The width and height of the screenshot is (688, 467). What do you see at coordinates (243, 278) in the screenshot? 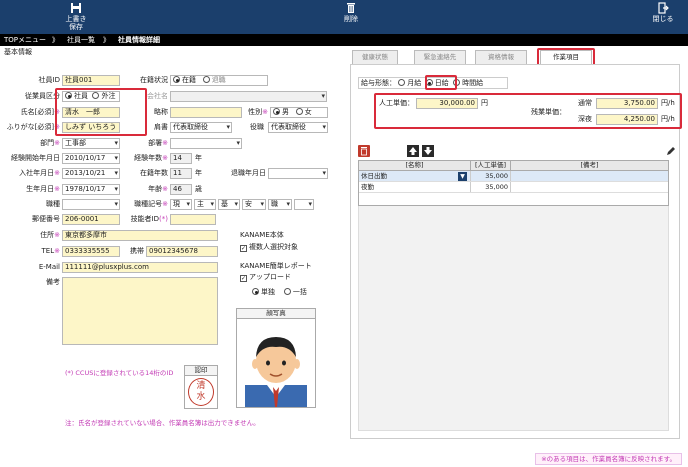
I see `upload-checkbox: ✓` at bounding box center [243, 278].